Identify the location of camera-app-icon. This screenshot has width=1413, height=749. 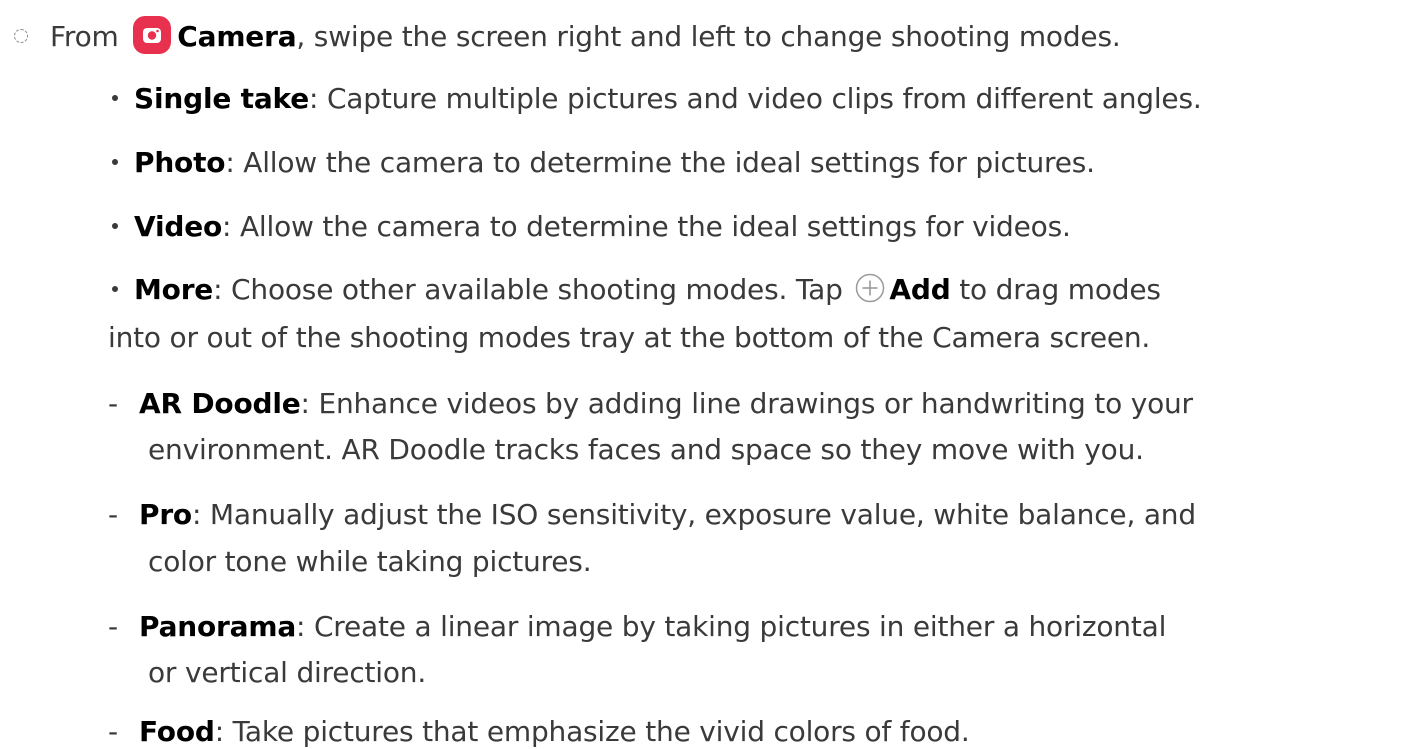
(152, 35).